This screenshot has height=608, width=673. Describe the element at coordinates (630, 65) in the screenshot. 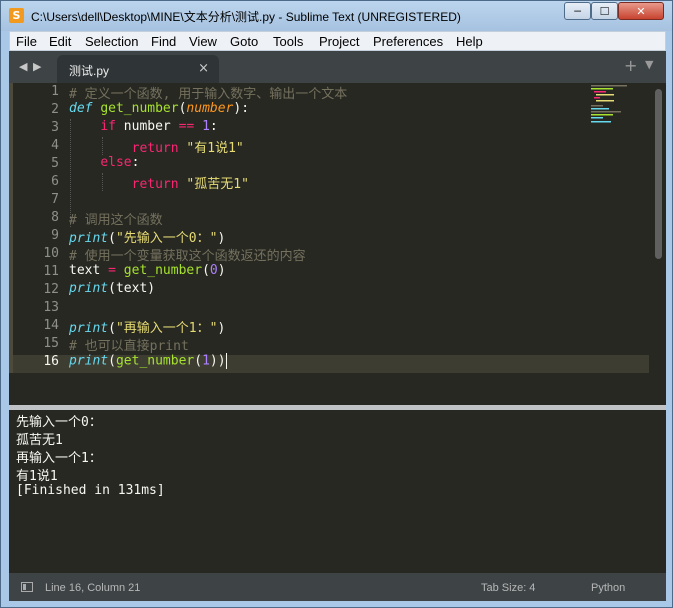

I see `new-tab-icon: +` at that location.